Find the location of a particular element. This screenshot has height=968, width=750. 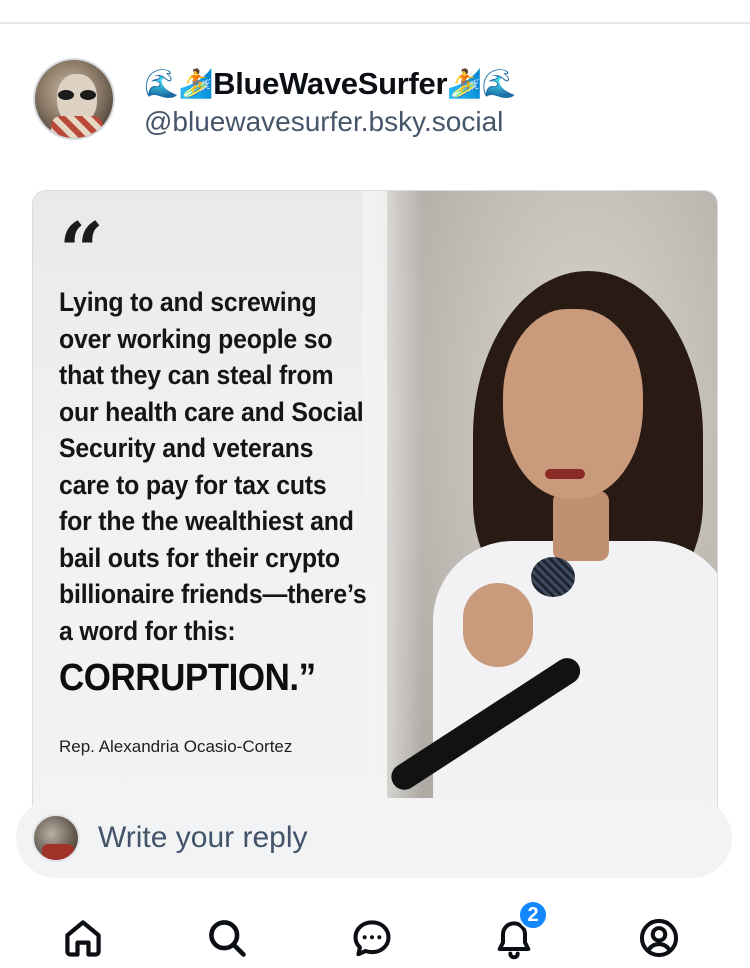

nav-chat is located at coordinates (372, 938).